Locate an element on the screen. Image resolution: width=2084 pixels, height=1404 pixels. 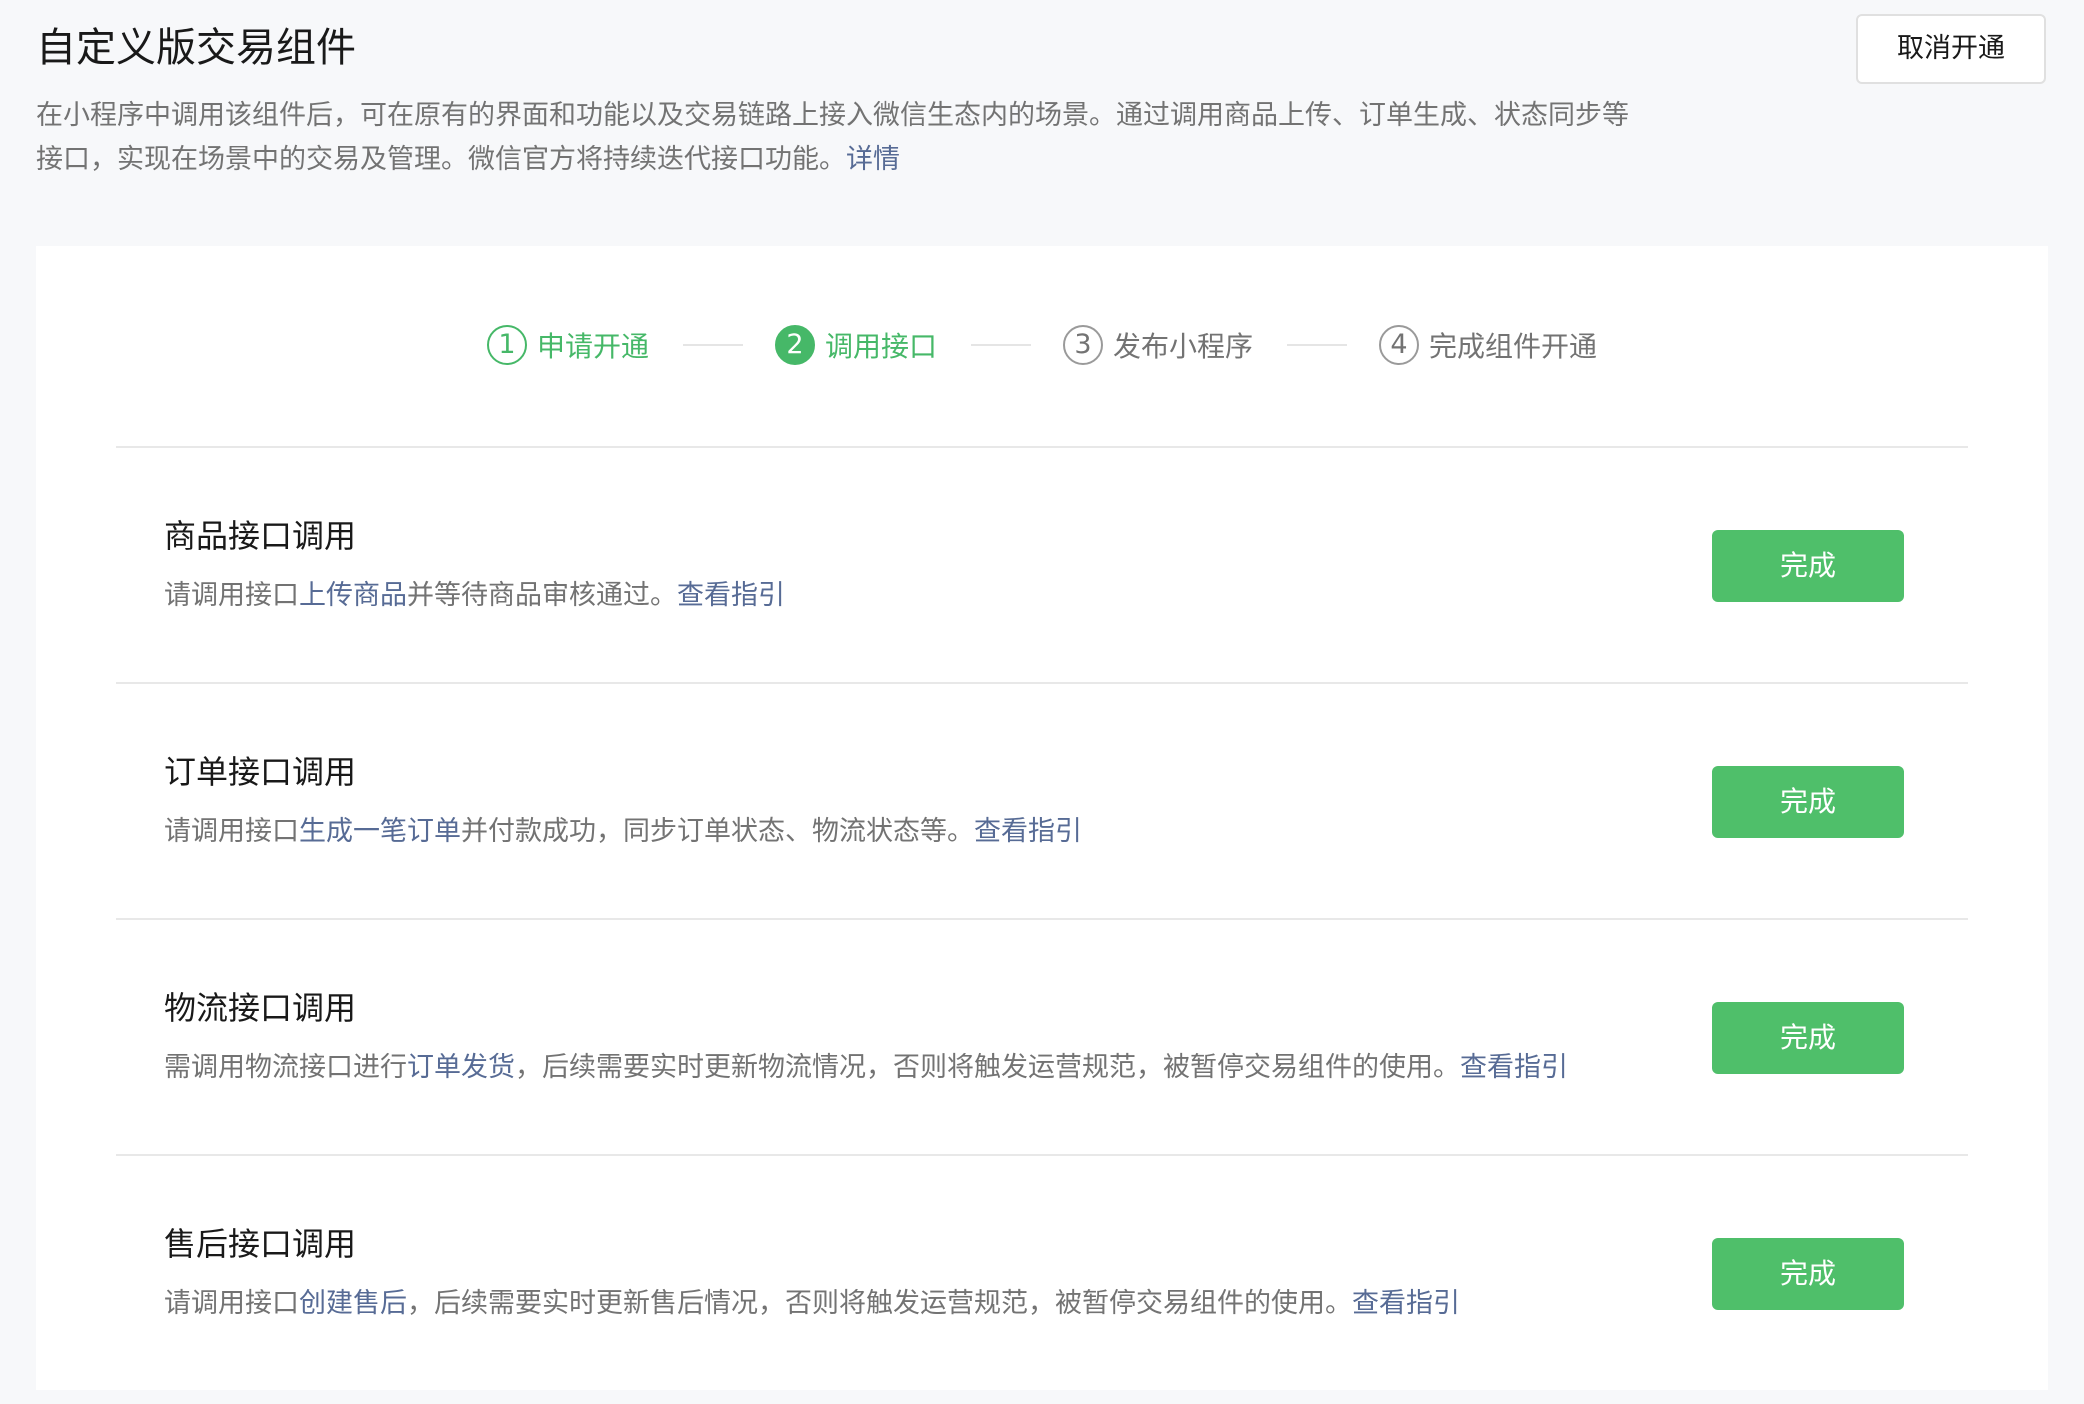
step-label-apply: 申请开通 is located at coordinates (593, 346).